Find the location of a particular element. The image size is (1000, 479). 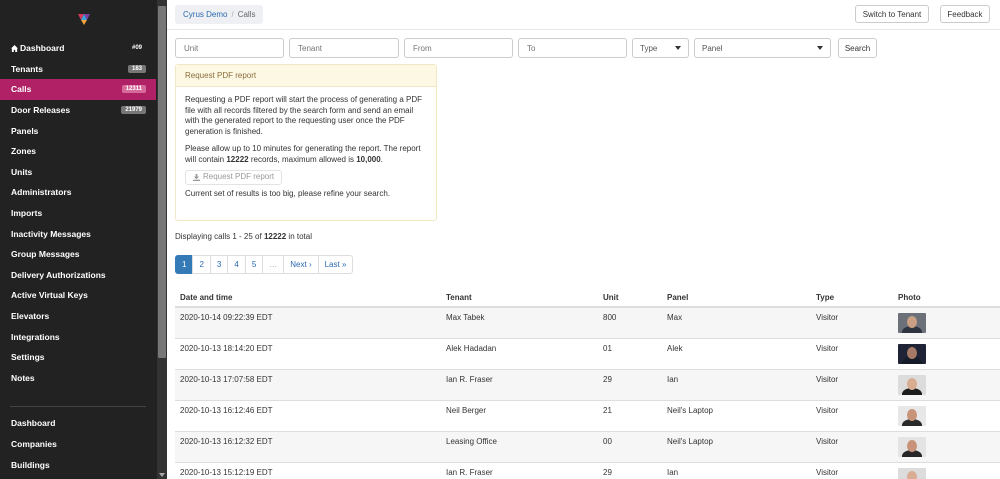

page-5: 5 is located at coordinates (254, 264).